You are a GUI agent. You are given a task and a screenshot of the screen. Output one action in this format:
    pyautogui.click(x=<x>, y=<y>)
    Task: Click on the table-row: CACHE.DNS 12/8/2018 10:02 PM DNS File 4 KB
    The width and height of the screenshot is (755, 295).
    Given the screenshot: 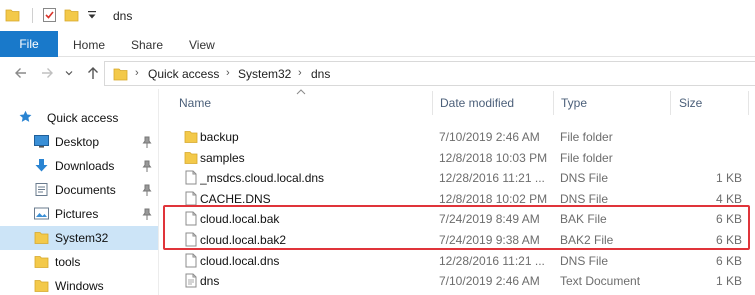 What is the action you would take?
    pyautogui.click(x=458, y=198)
    